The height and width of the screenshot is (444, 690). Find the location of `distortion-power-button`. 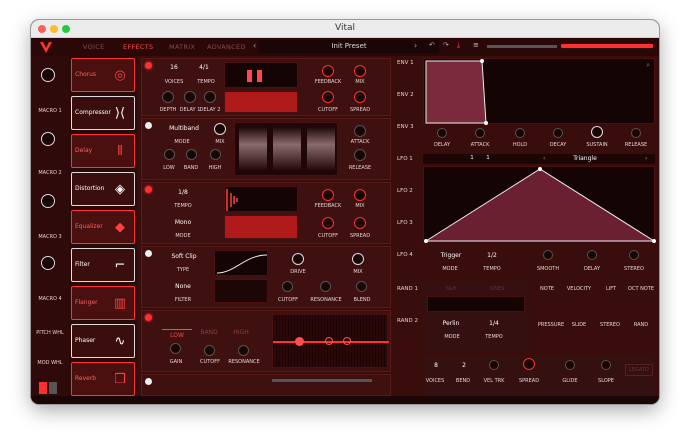

distortion-power-button is located at coordinates (148, 253).